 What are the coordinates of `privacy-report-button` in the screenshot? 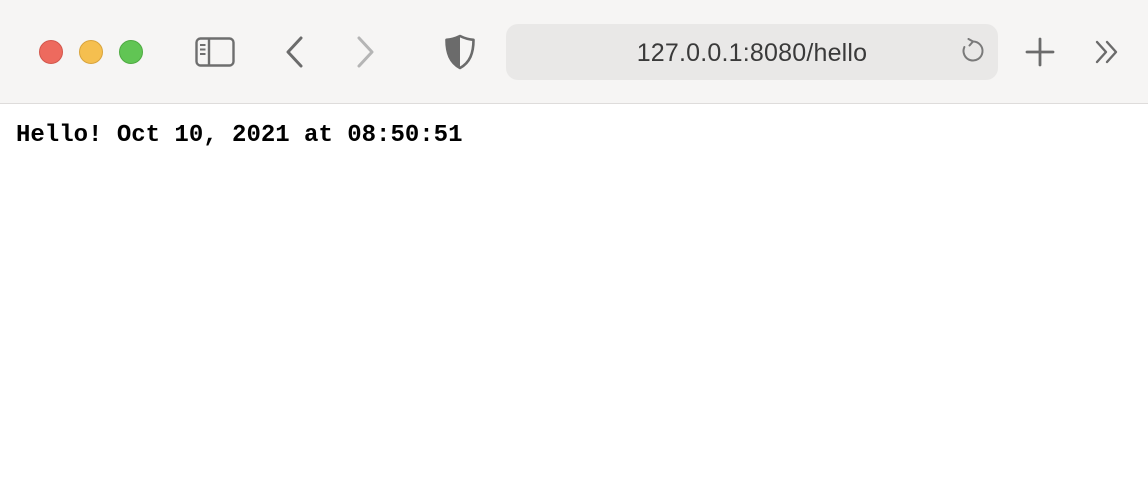 It's located at (460, 52).